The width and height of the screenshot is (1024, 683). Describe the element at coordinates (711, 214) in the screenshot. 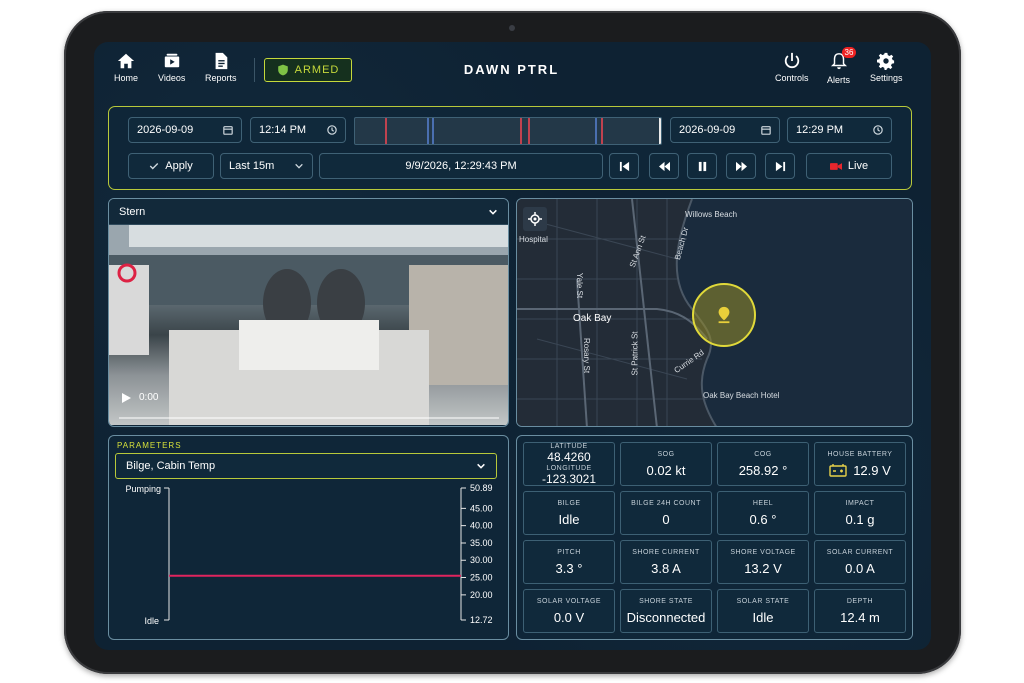

I see `map-label-willows-beach: Willows Beach` at that location.